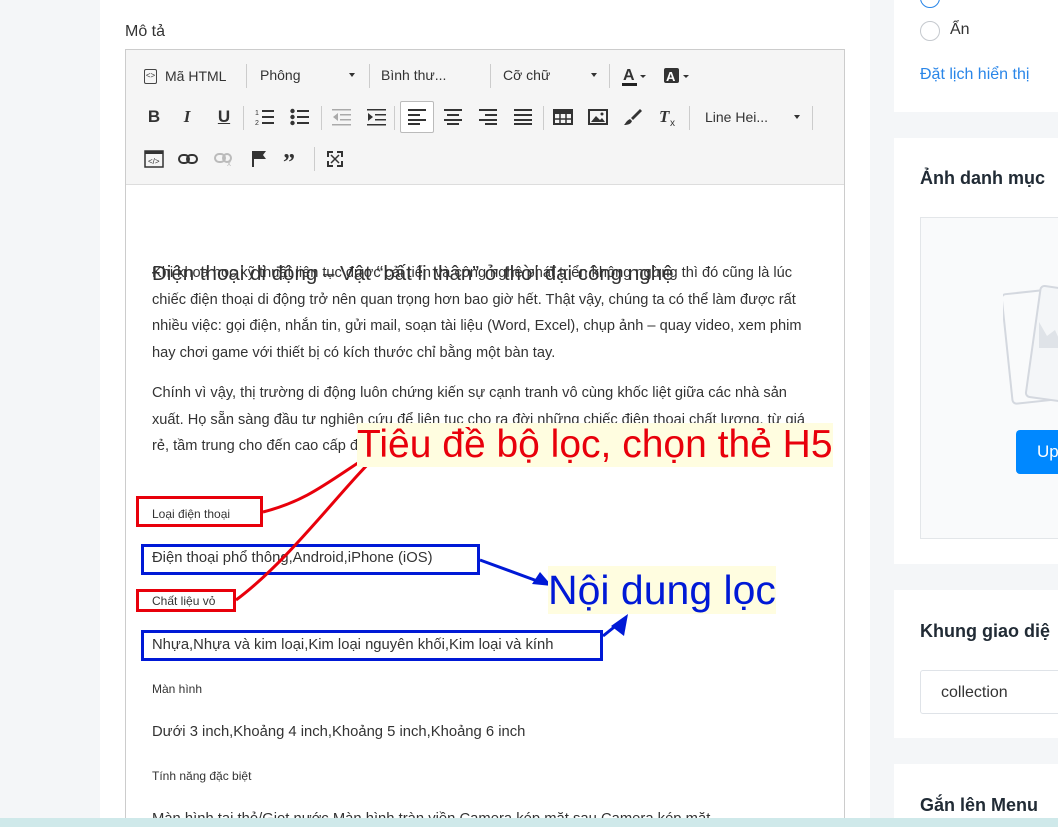  I want to click on annotation-arrows, so click(431, 543).